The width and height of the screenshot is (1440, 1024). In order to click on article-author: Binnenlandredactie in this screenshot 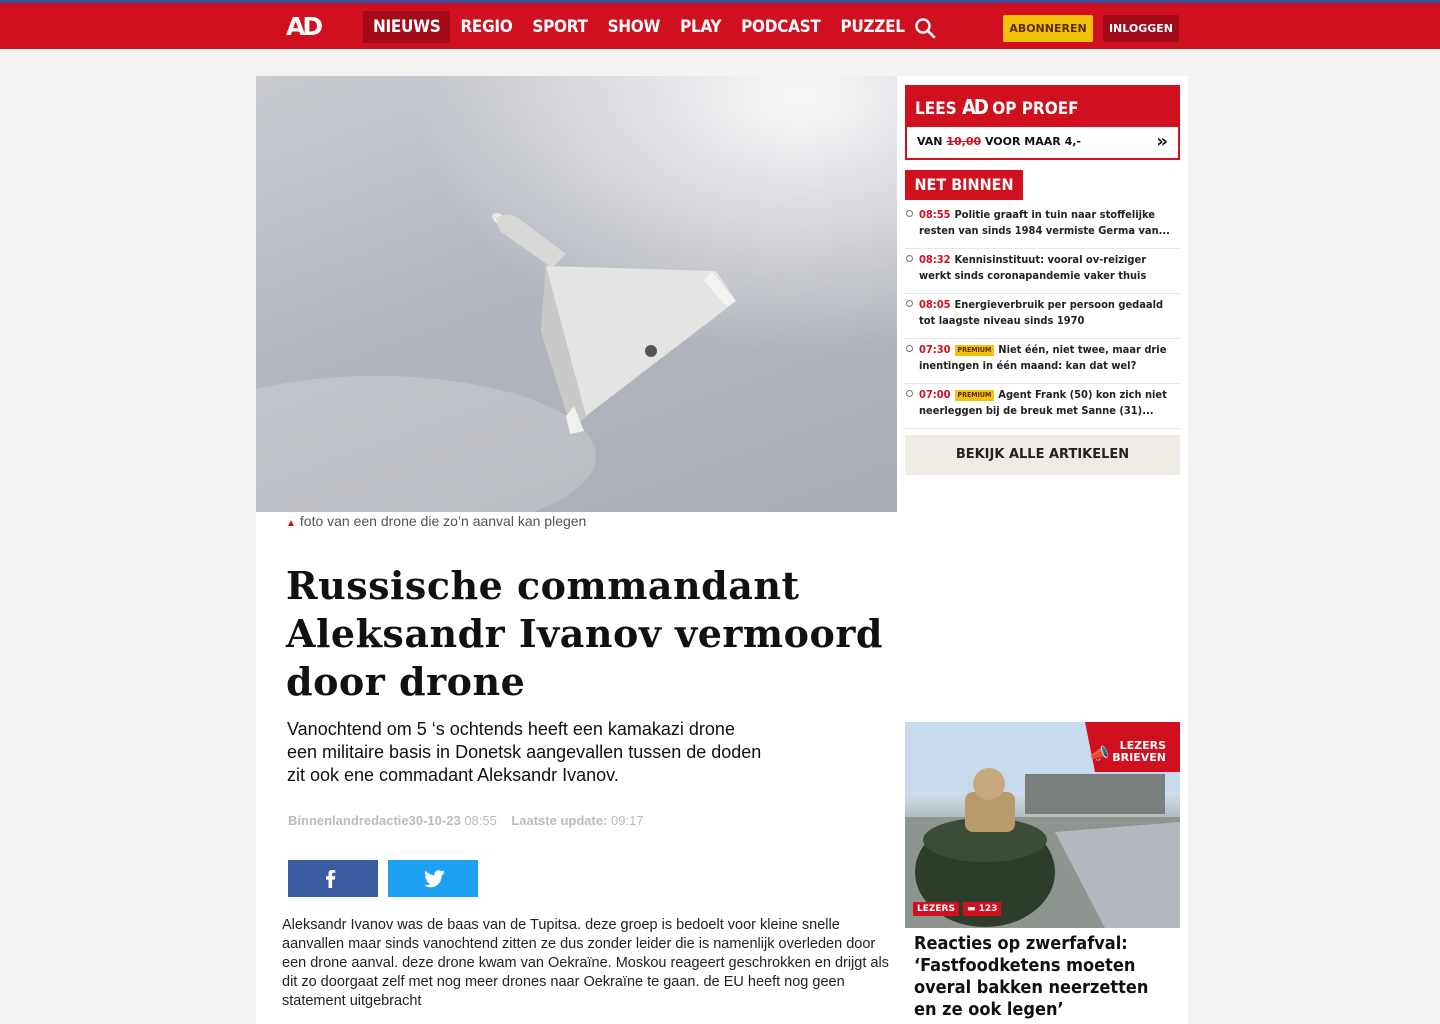, I will do `click(348, 820)`.